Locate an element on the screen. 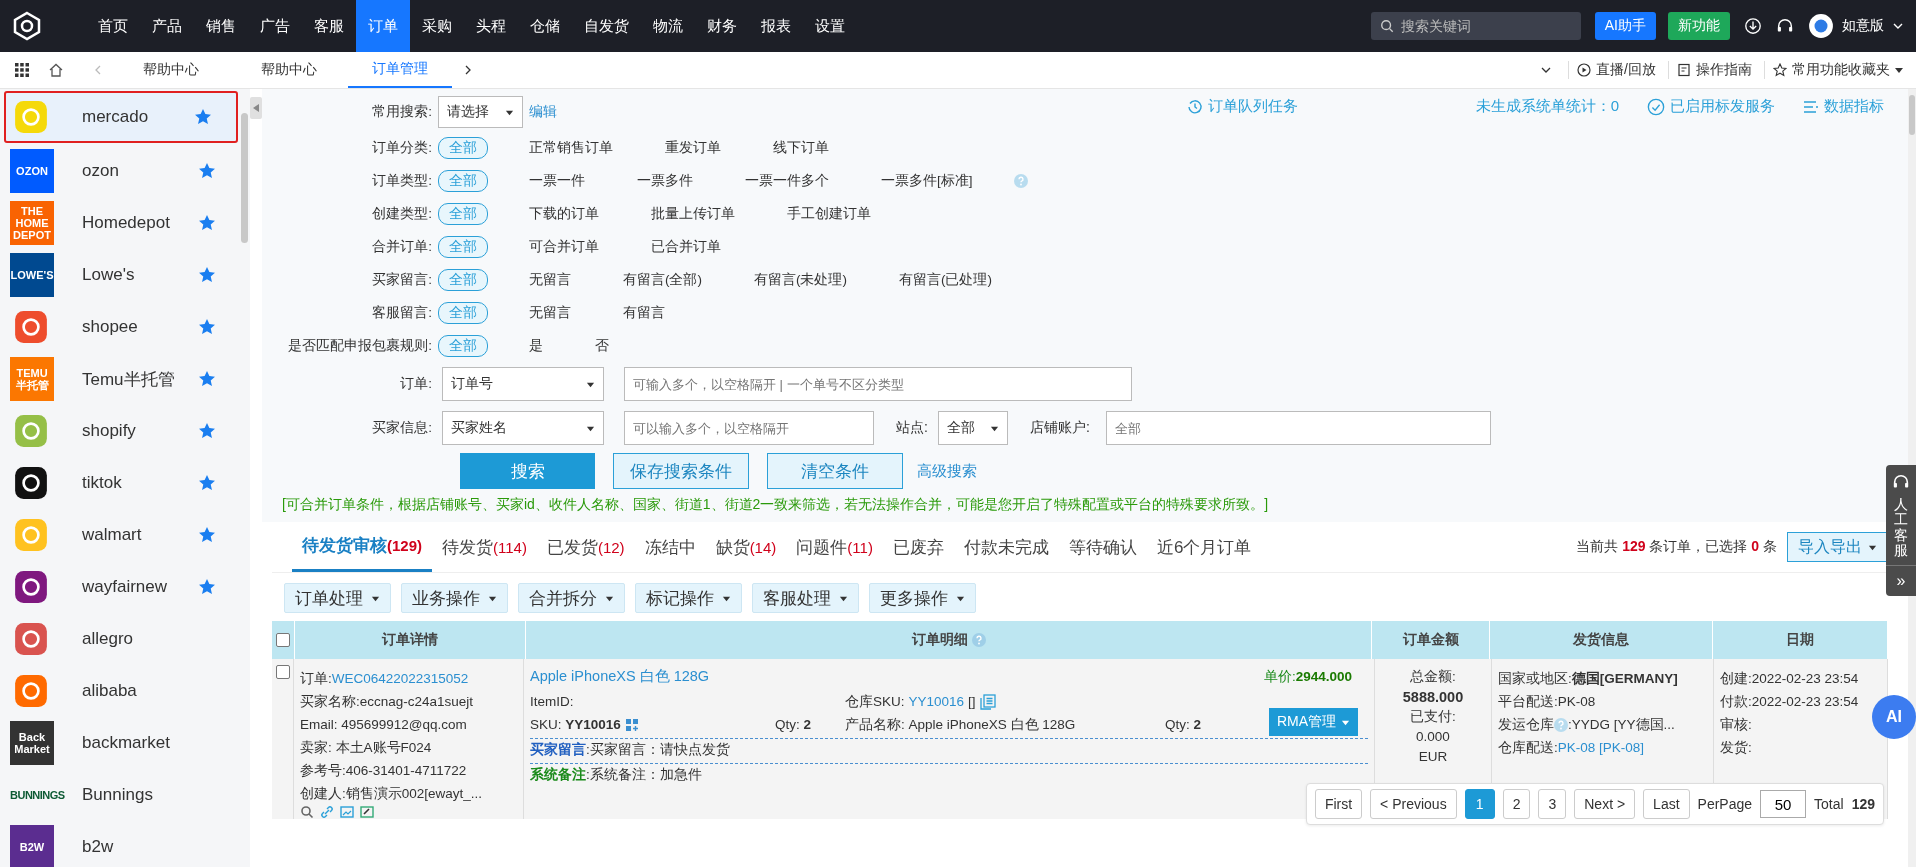 The image size is (1916, 867). status-tab: 已废弃 is located at coordinates (918, 547).